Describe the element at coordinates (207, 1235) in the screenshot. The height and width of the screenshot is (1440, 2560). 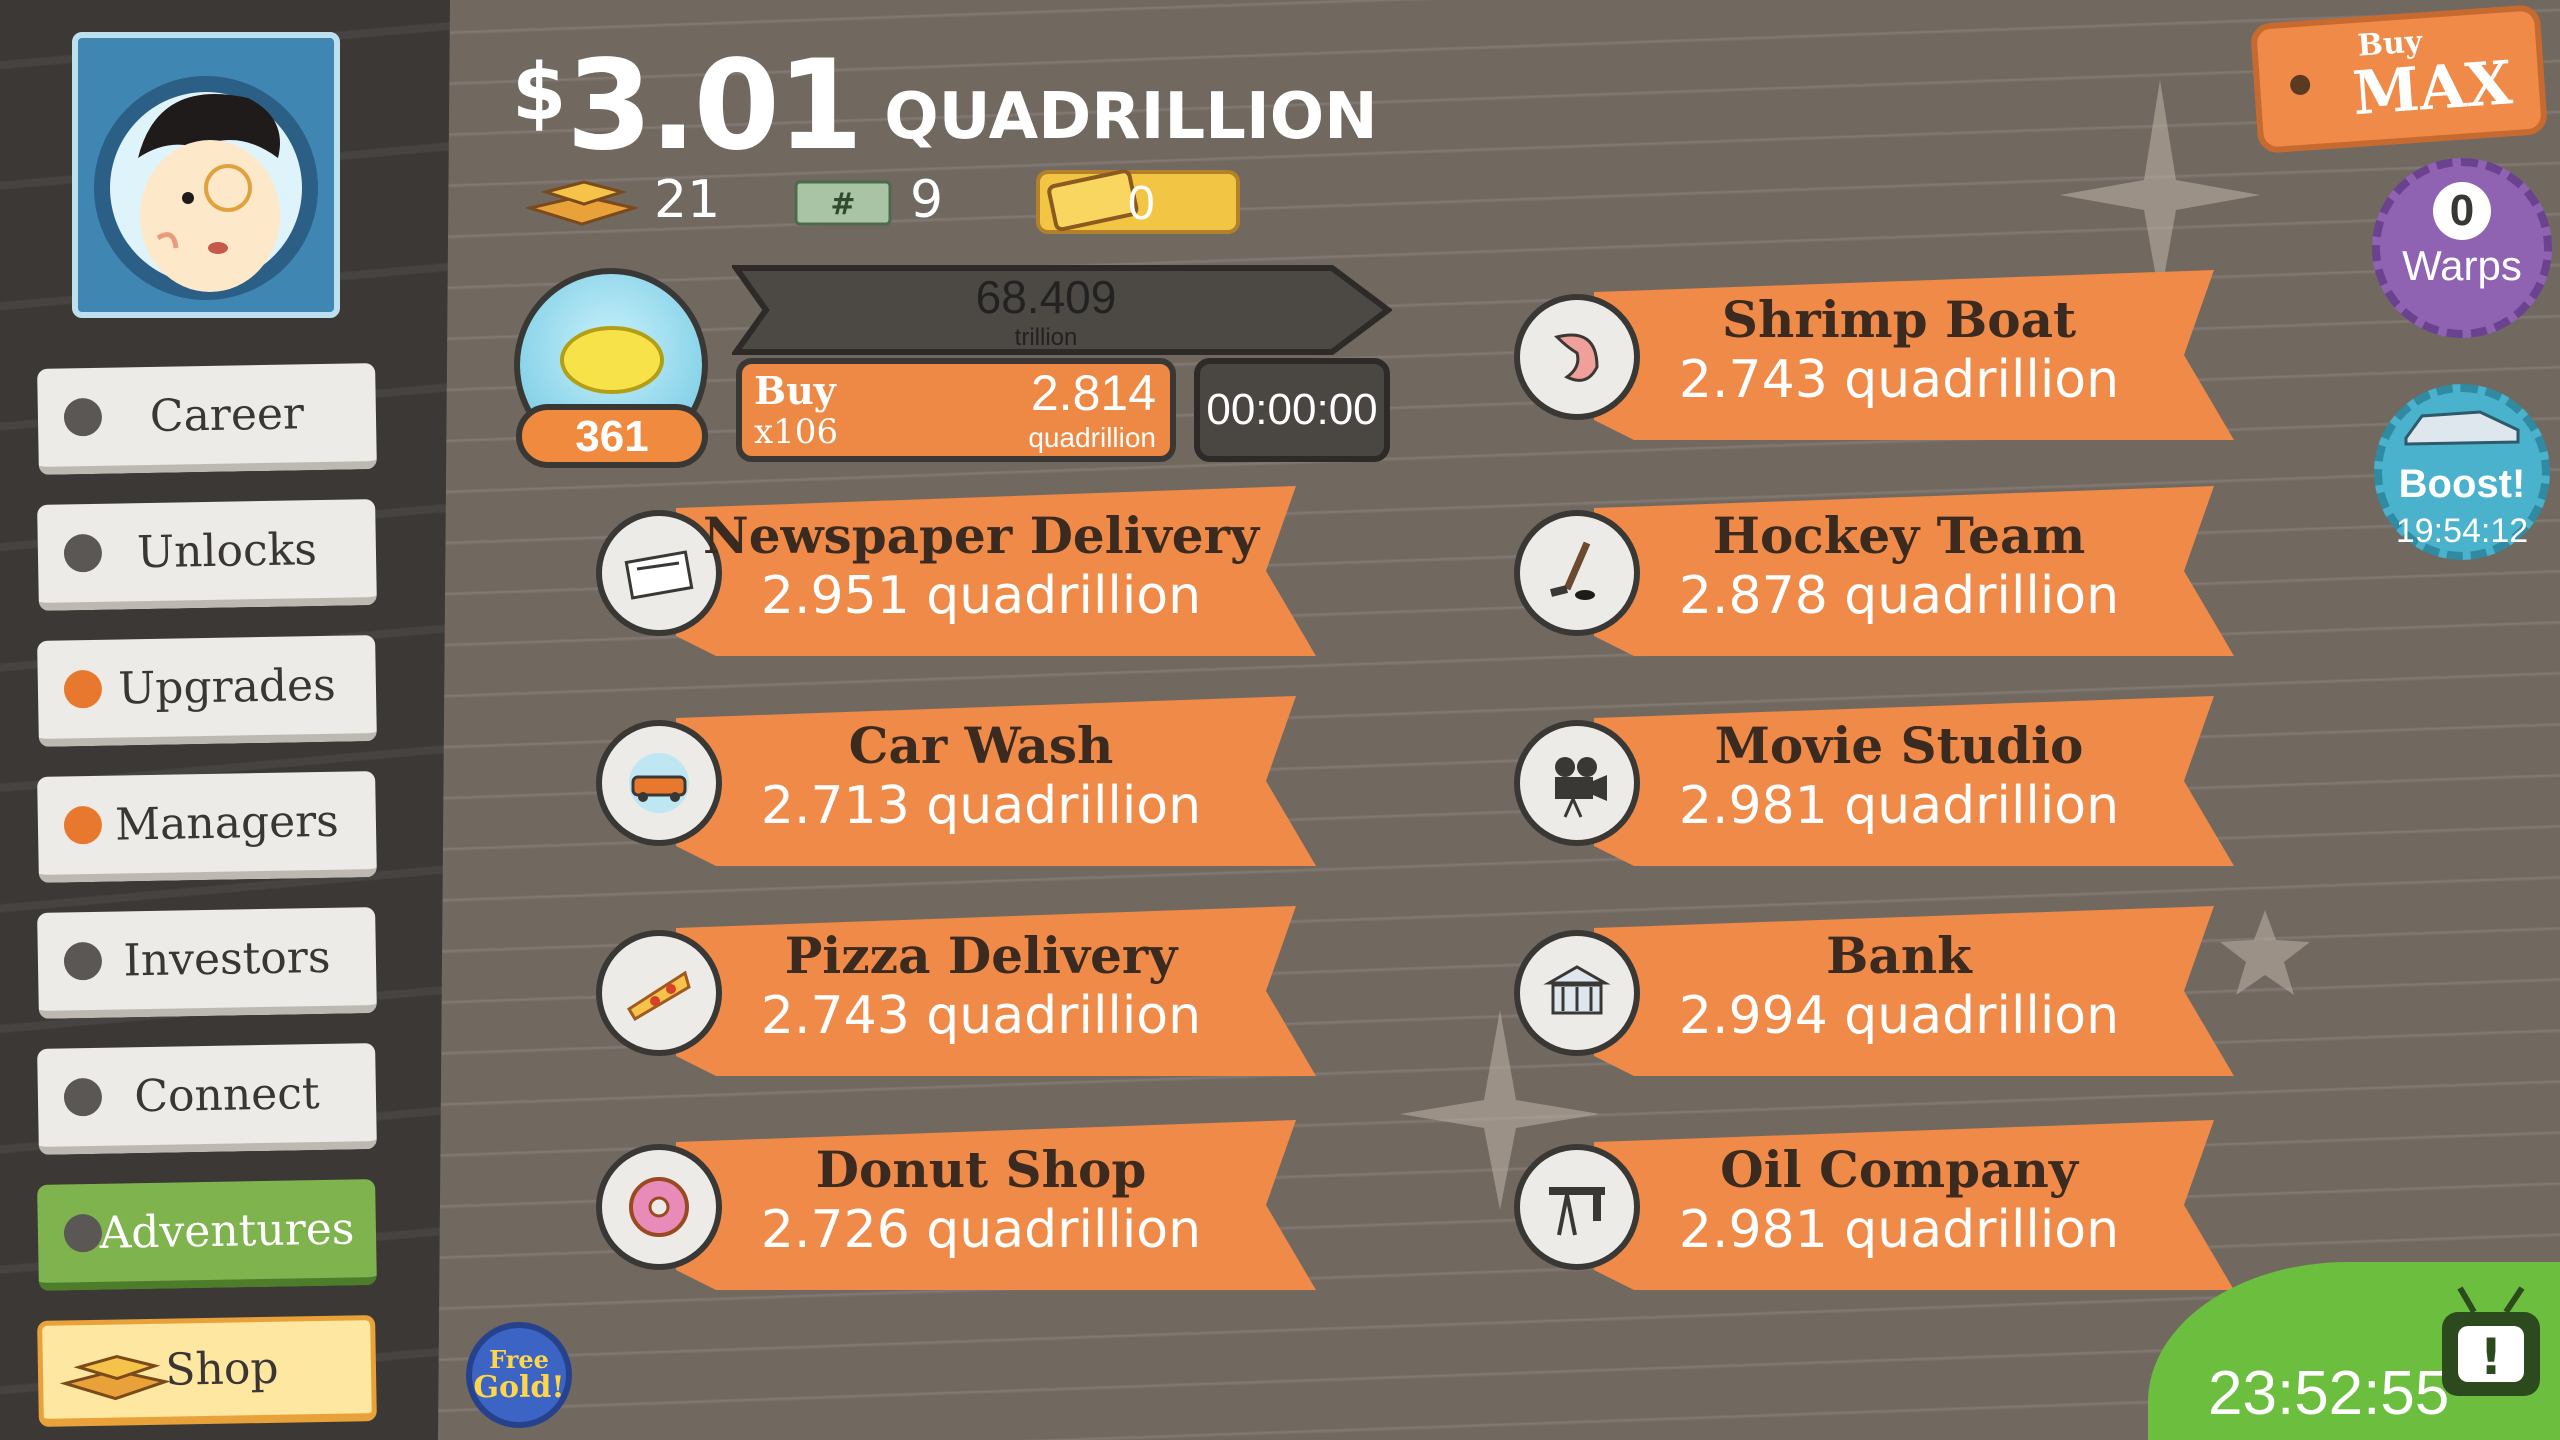
I see `nav-adventures-button: Adventures` at that location.